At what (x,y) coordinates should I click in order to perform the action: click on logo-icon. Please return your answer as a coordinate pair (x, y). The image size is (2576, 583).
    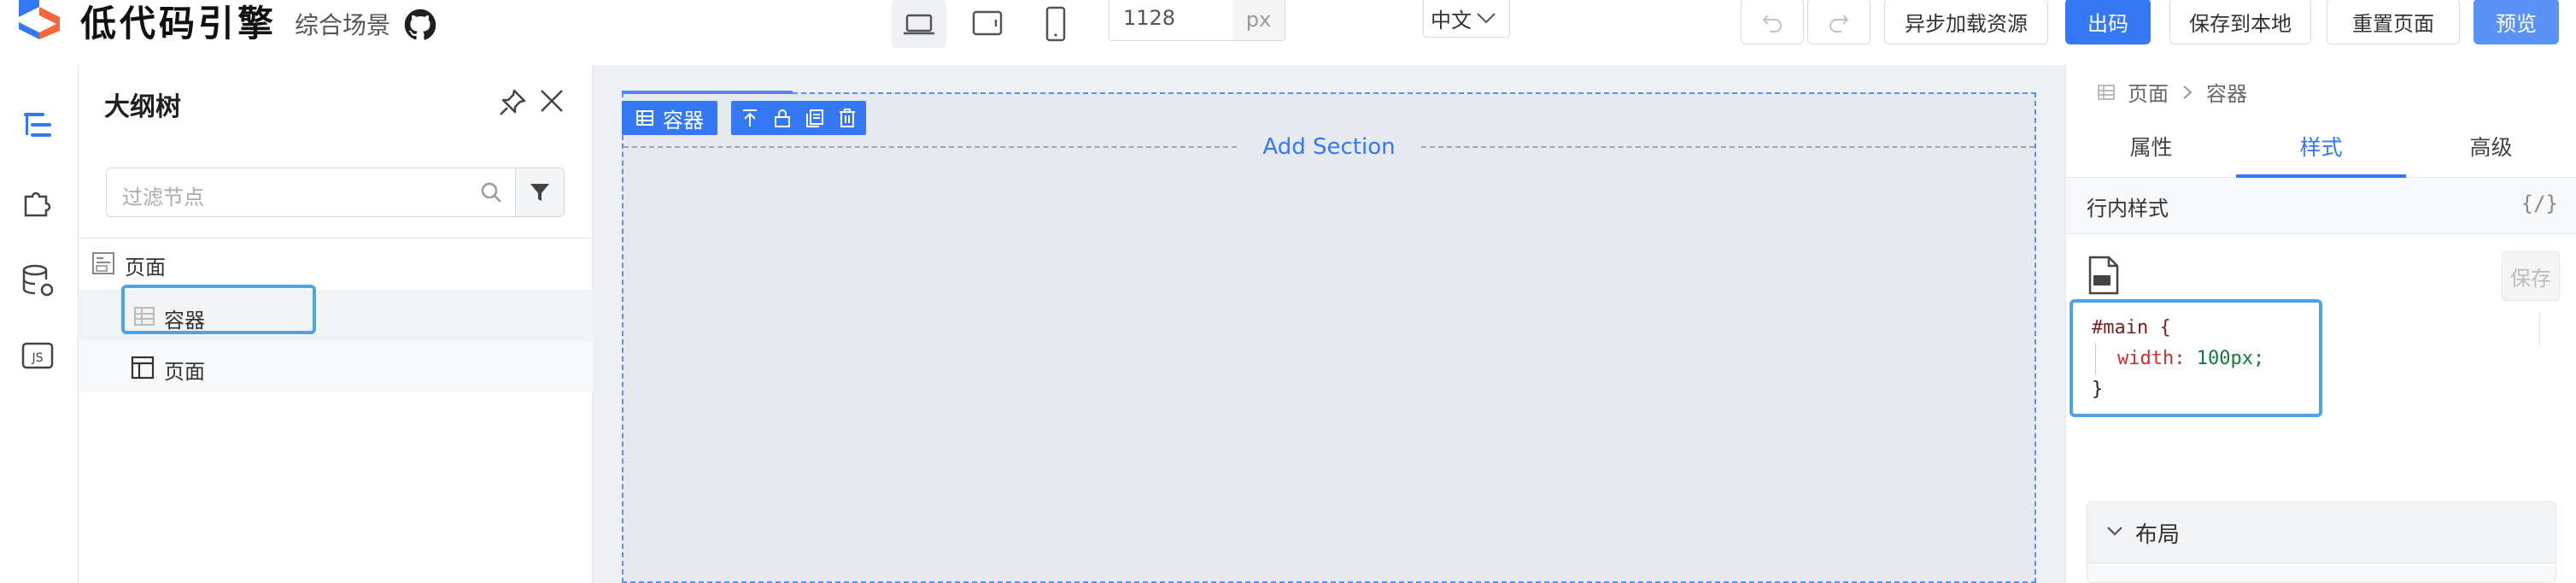
    Looking at the image, I should click on (39, 19).